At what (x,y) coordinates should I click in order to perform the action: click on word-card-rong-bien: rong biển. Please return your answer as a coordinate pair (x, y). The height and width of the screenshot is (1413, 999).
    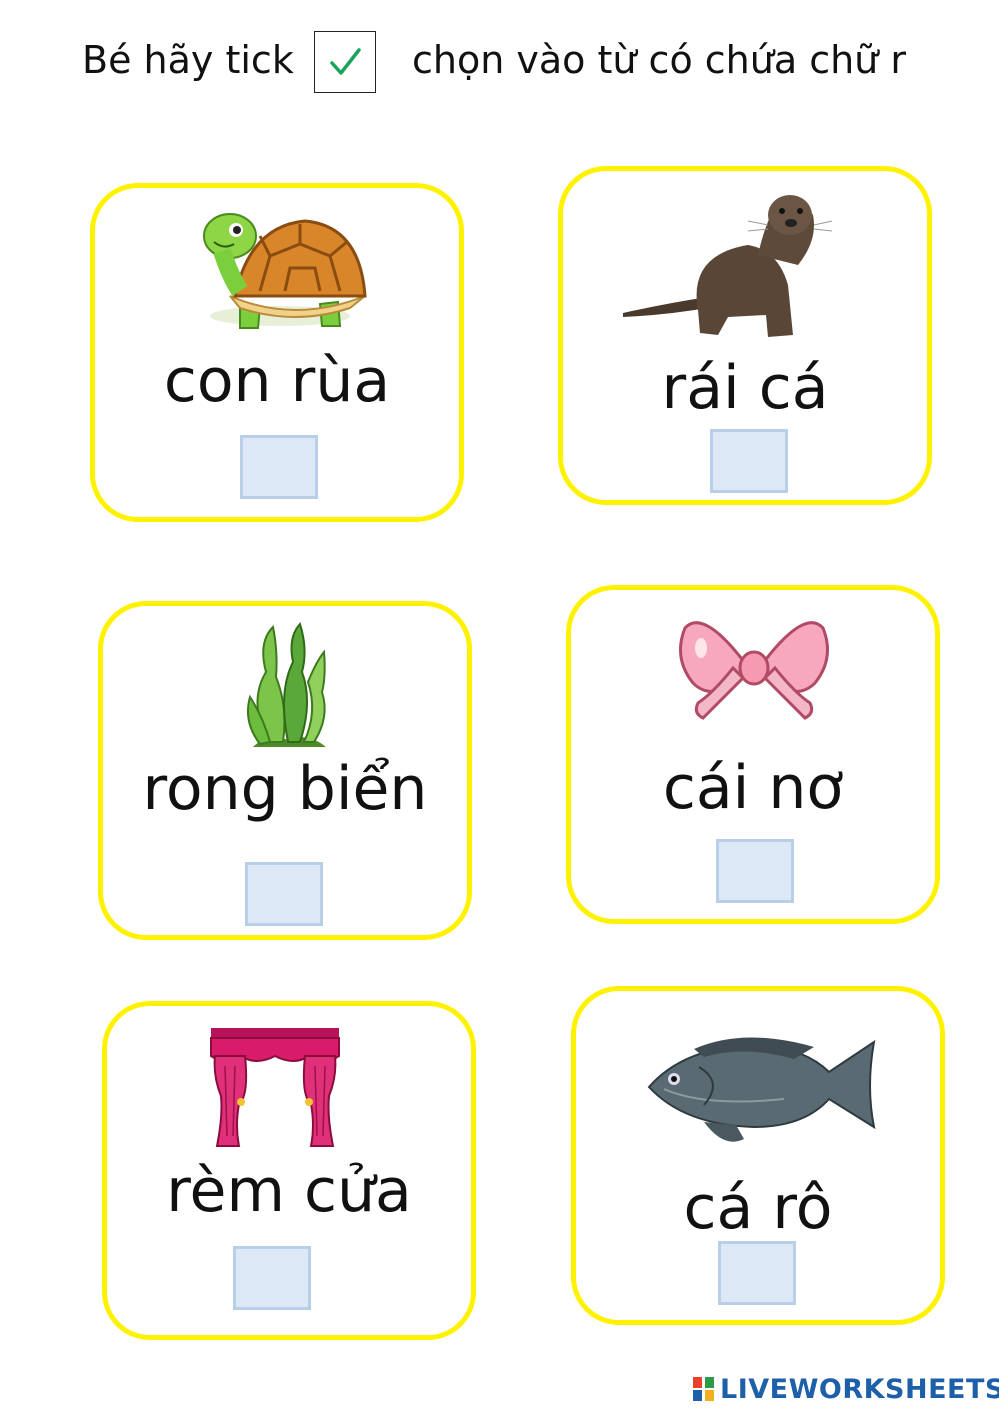
    Looking at the image, I should click on (285, 770).